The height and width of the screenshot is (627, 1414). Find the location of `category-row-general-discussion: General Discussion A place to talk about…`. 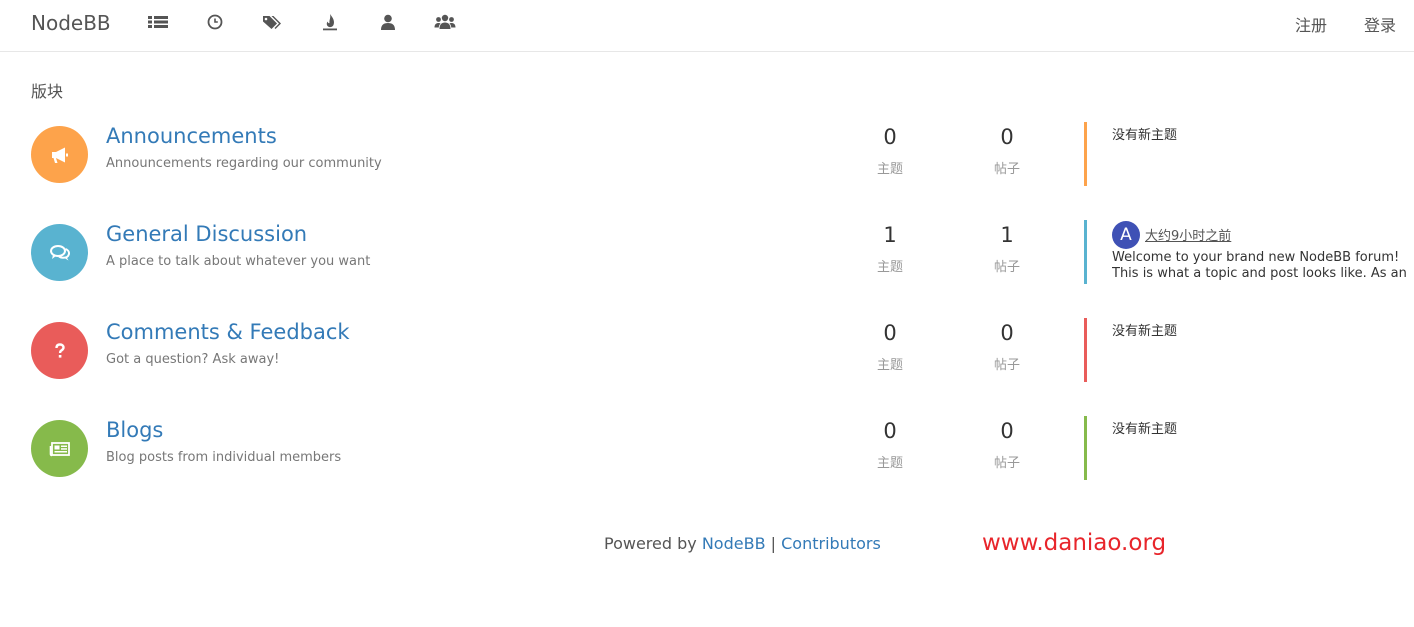

category-row-general-discussion: General Discussion A place to talk about… is located at coordinates (707, 257).